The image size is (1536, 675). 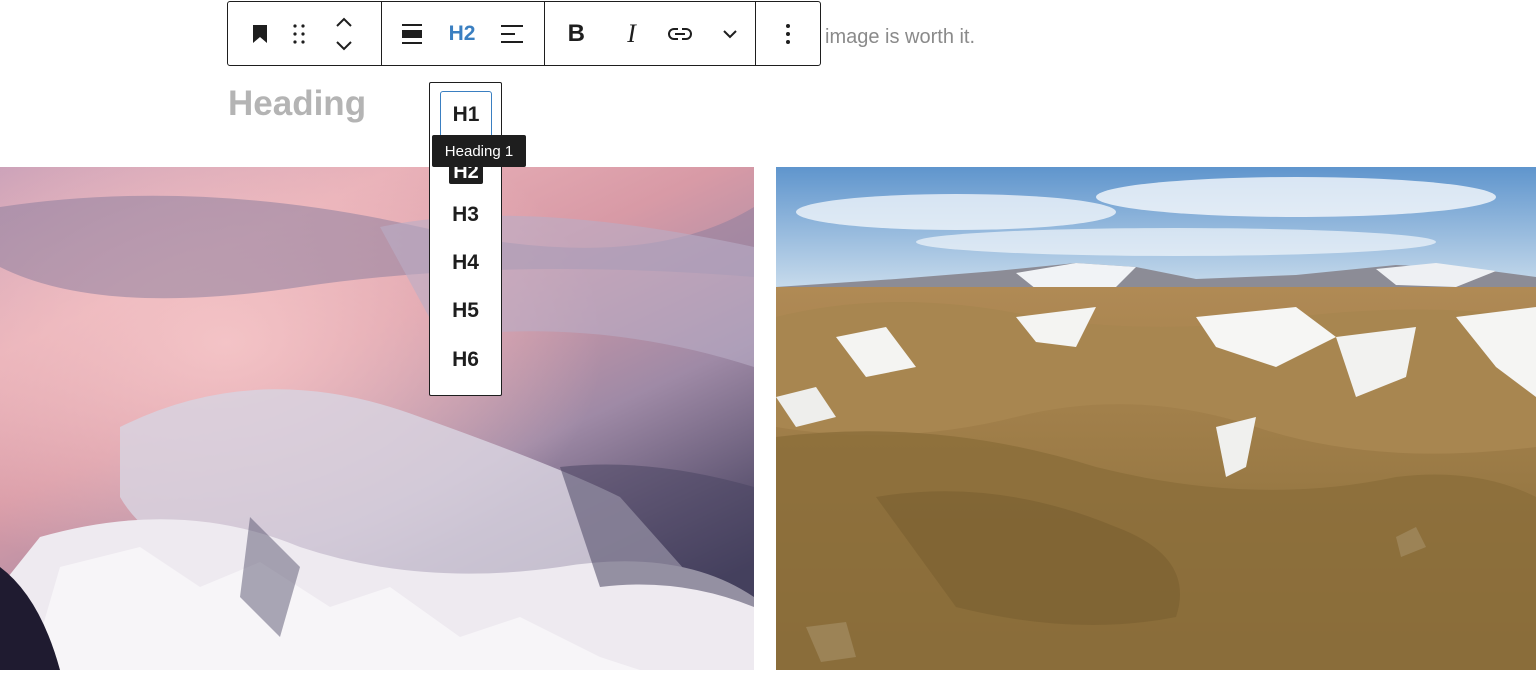 I want to click on text-align-left-icon, so click(x=512, y=34).